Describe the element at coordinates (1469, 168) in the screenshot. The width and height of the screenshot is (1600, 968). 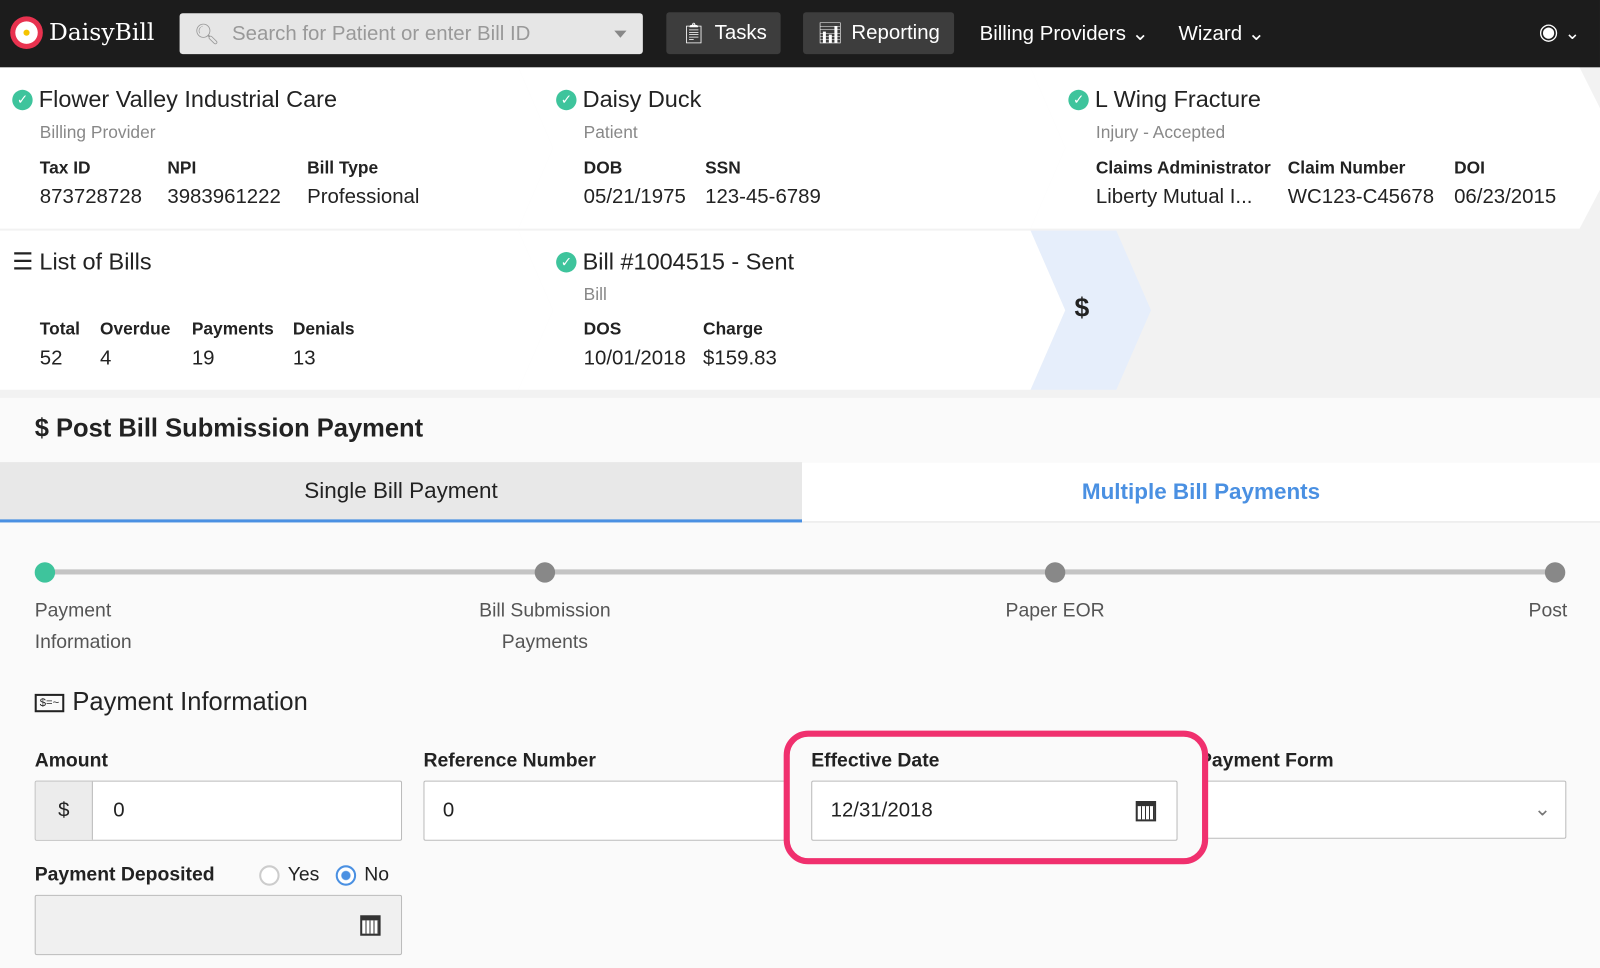
I see `doi-label: DOI` at that location.